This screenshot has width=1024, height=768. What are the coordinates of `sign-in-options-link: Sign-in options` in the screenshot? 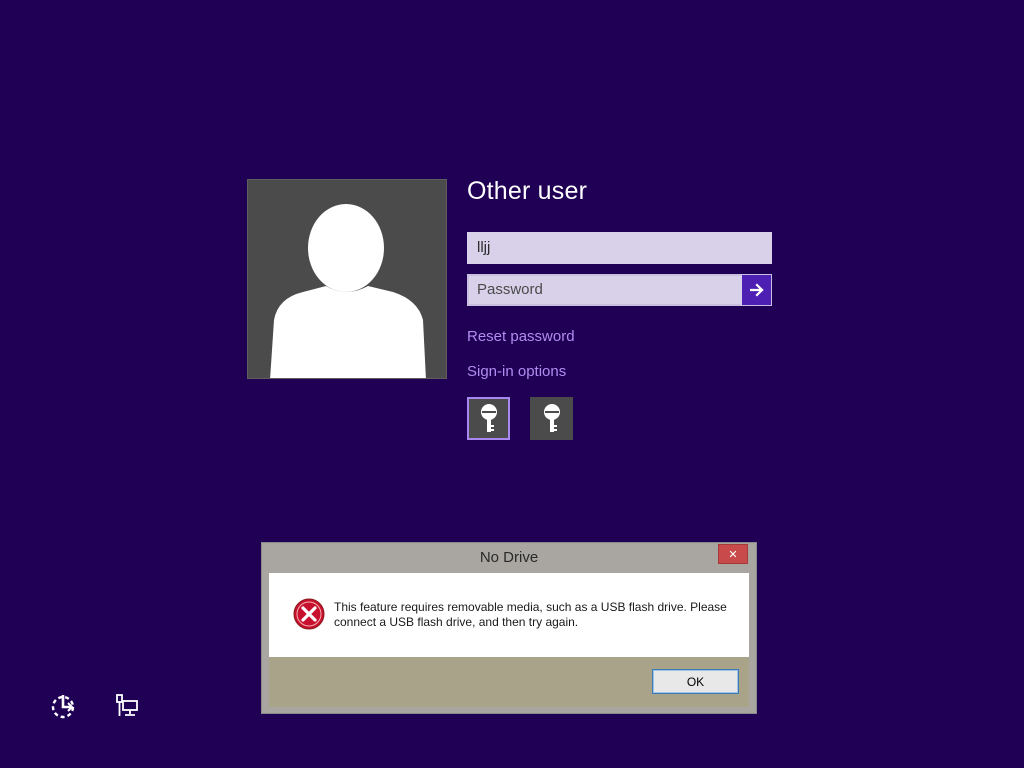 It's located at (516, 372).